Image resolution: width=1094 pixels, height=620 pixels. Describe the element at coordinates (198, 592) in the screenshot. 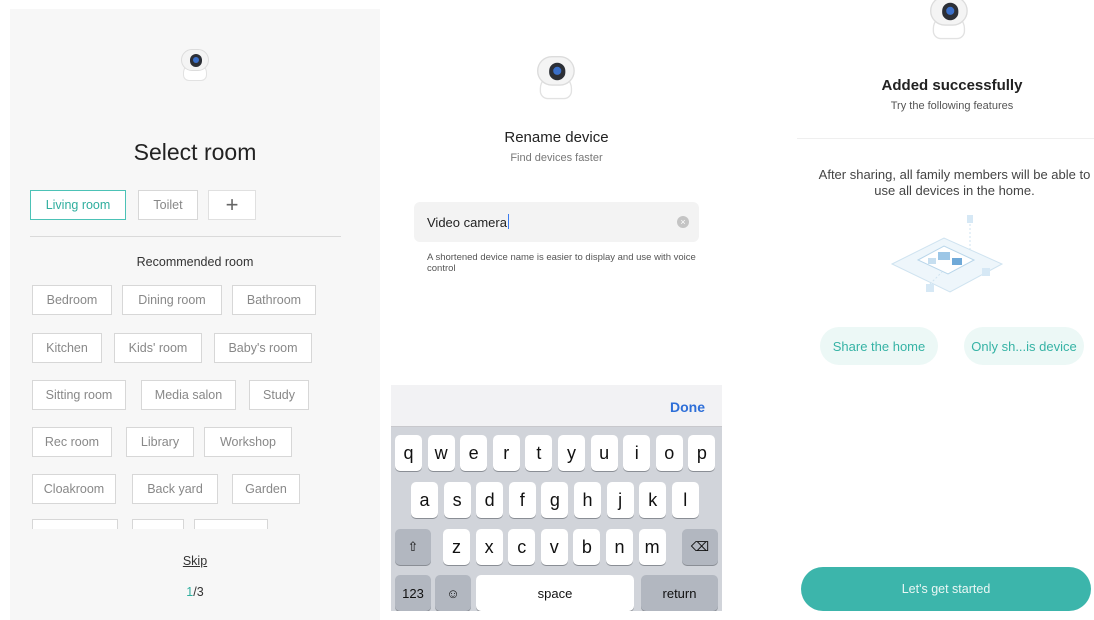

I see `step-total: /3` at that location.